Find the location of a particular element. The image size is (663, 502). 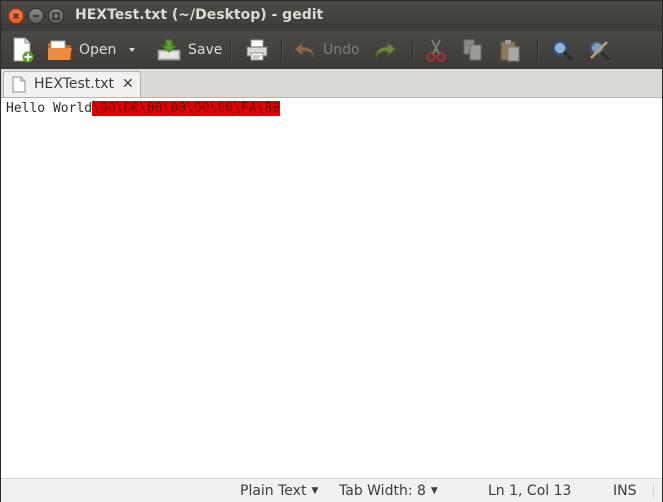

close-tab-button: ✕ is located at coordinates (128, 84).